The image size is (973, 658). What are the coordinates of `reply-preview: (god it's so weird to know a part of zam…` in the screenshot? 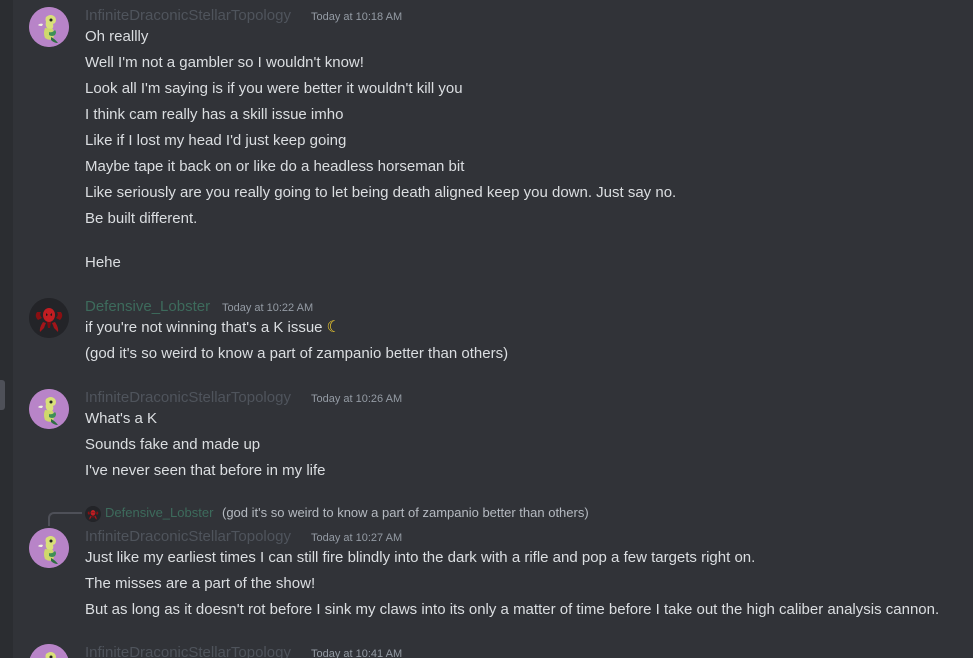 It's located at (405, 513).